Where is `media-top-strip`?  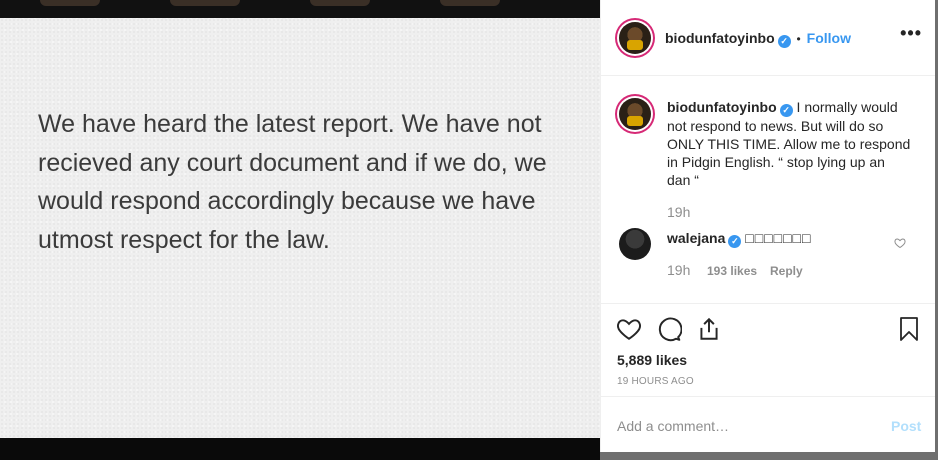 media-top-strip is located at coordinates (300, 9).